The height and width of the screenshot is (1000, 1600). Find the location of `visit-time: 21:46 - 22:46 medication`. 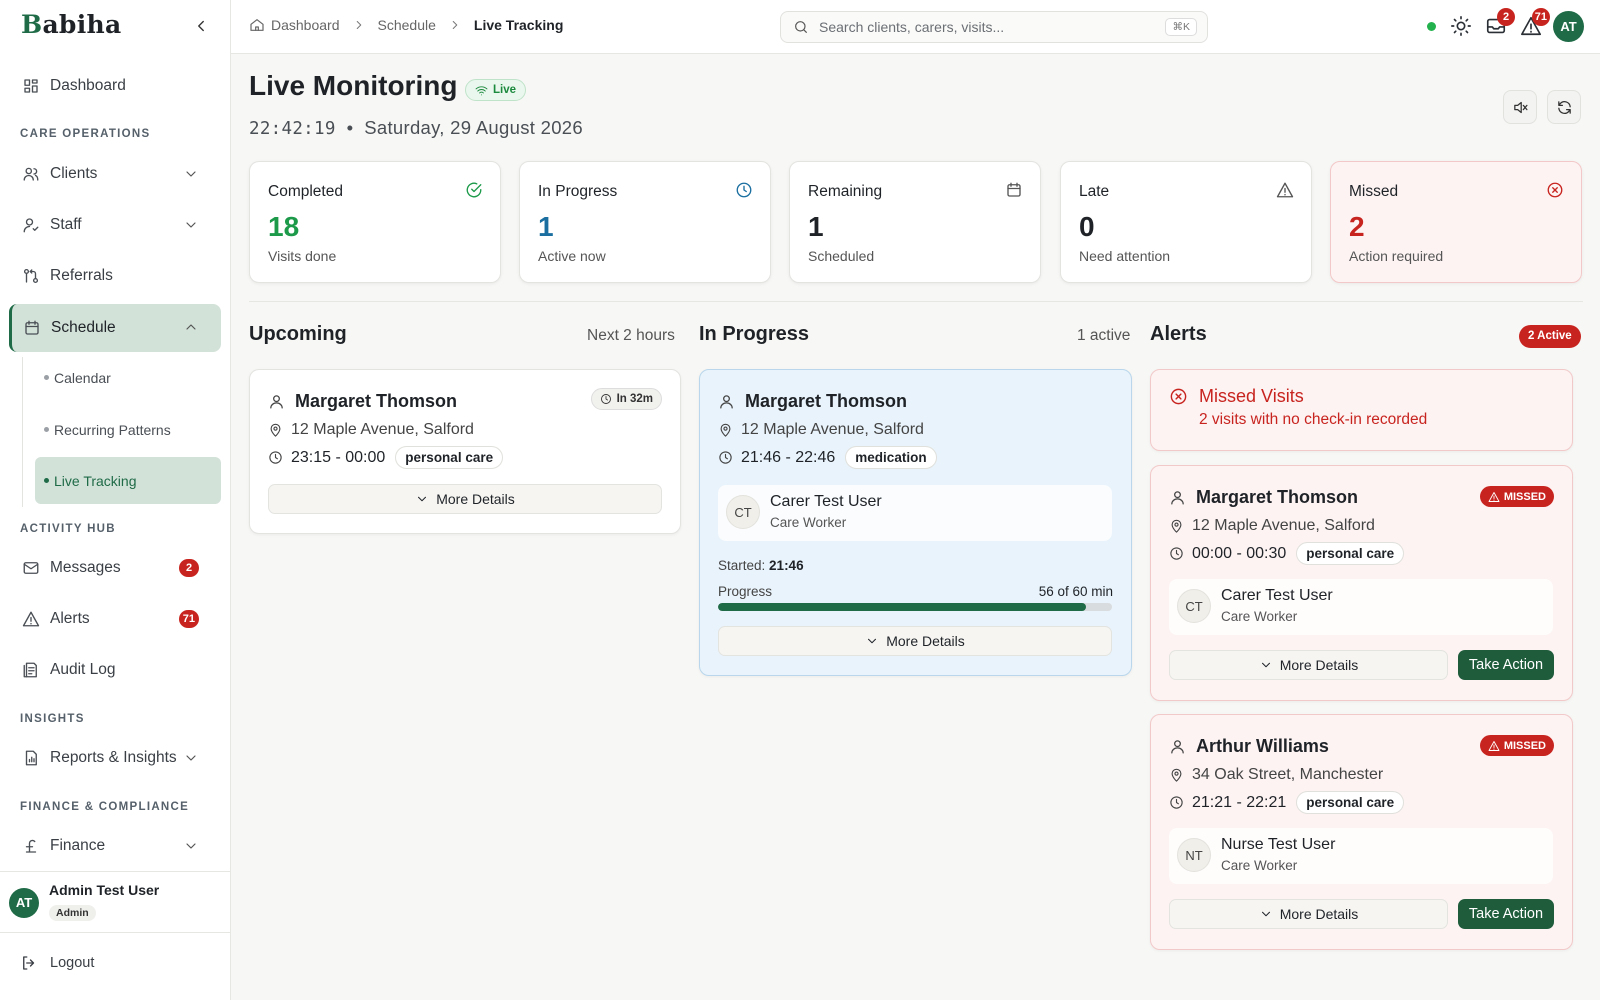

visit-time: 21:46 - 22:46 medication is located at coordinates (827, 457).